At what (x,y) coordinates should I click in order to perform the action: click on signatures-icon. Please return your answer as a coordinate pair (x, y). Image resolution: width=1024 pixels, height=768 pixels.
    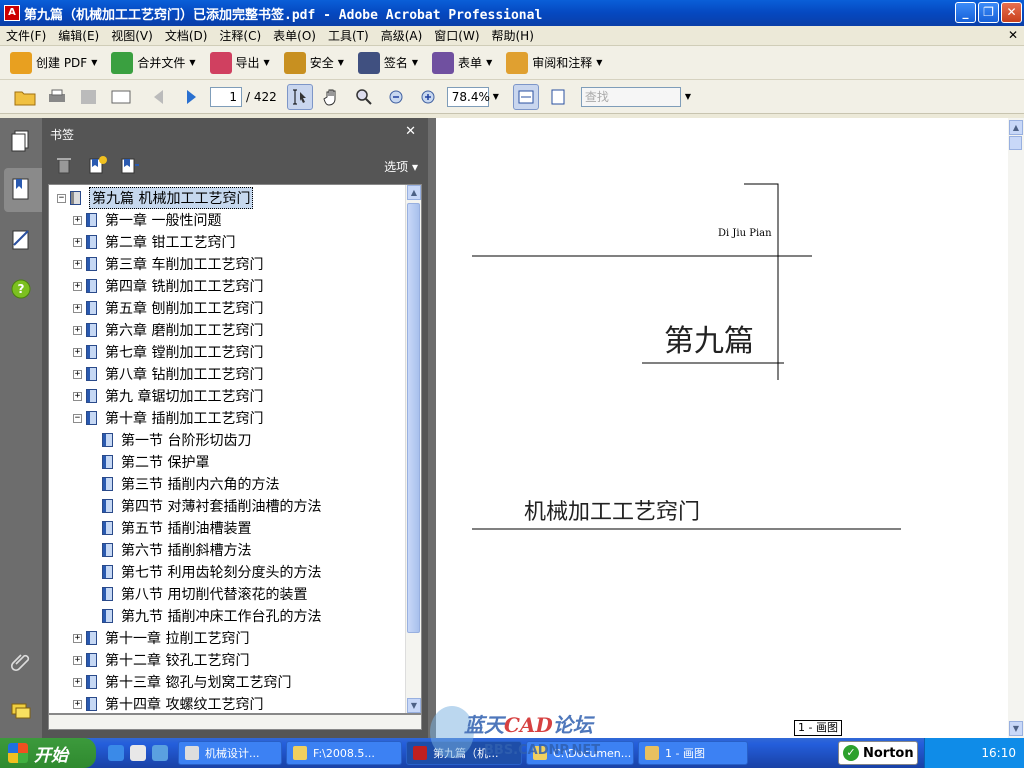
    Looking at the image, I should click on (21, 239).